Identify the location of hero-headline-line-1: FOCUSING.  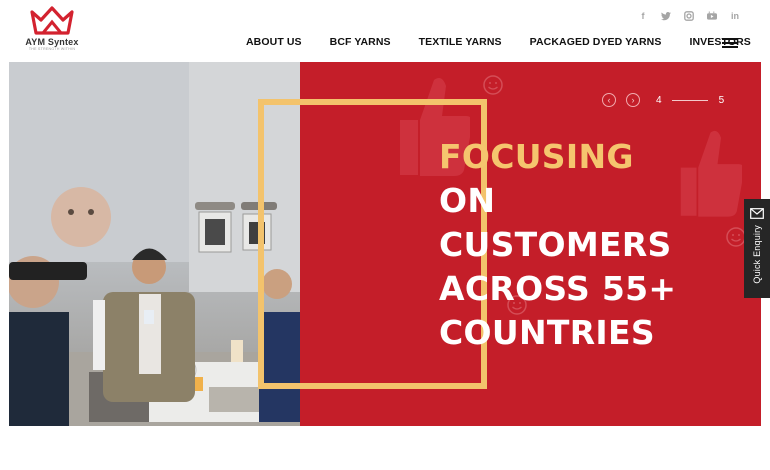
(536, 156).